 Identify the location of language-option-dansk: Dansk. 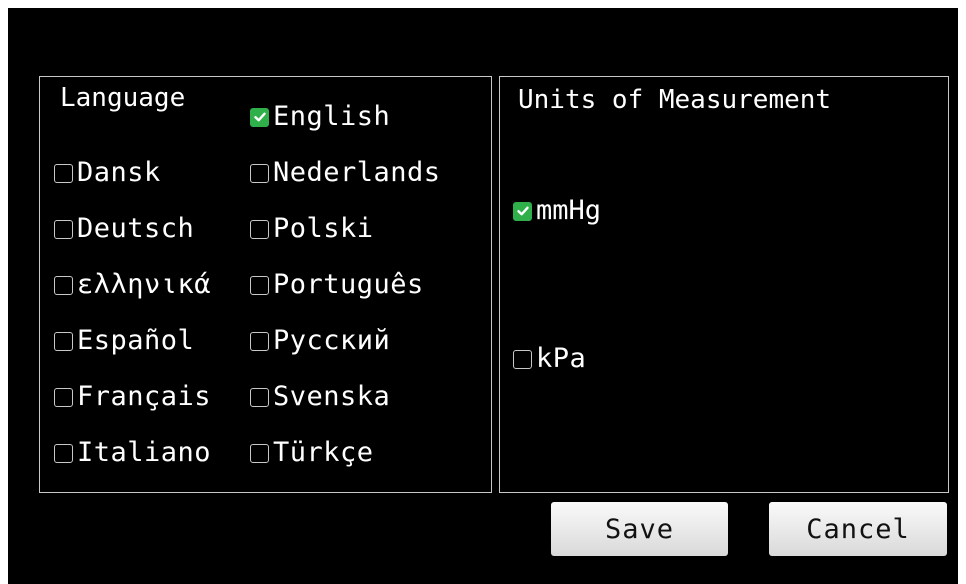
(107, 173).